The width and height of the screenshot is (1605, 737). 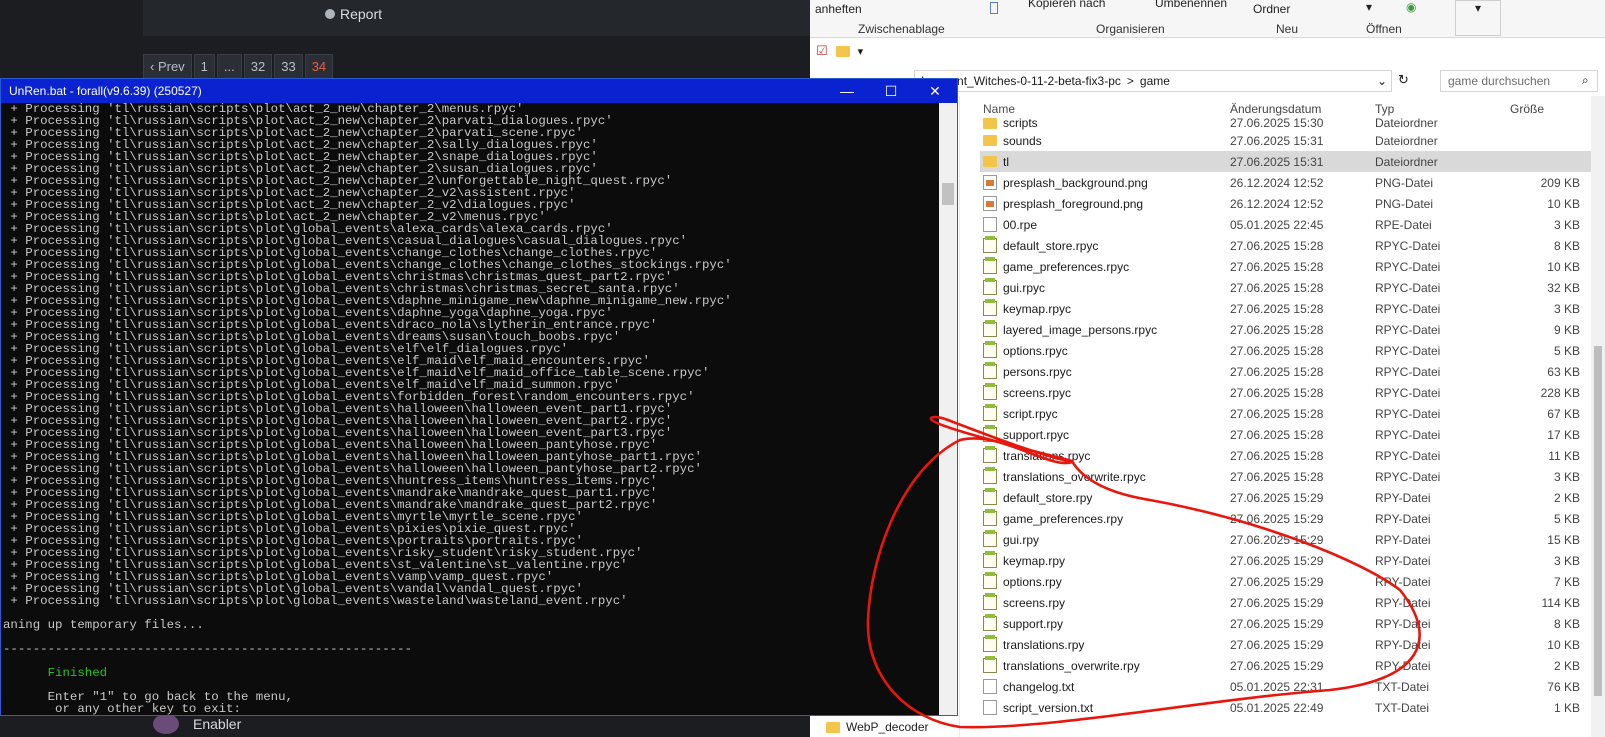 What do you see at coordinates (1286, 140) in the screenshot?
I see `file-row: sounds 27.06.2025 15:31 Dateiordner` at bounding box center [1286, 140].